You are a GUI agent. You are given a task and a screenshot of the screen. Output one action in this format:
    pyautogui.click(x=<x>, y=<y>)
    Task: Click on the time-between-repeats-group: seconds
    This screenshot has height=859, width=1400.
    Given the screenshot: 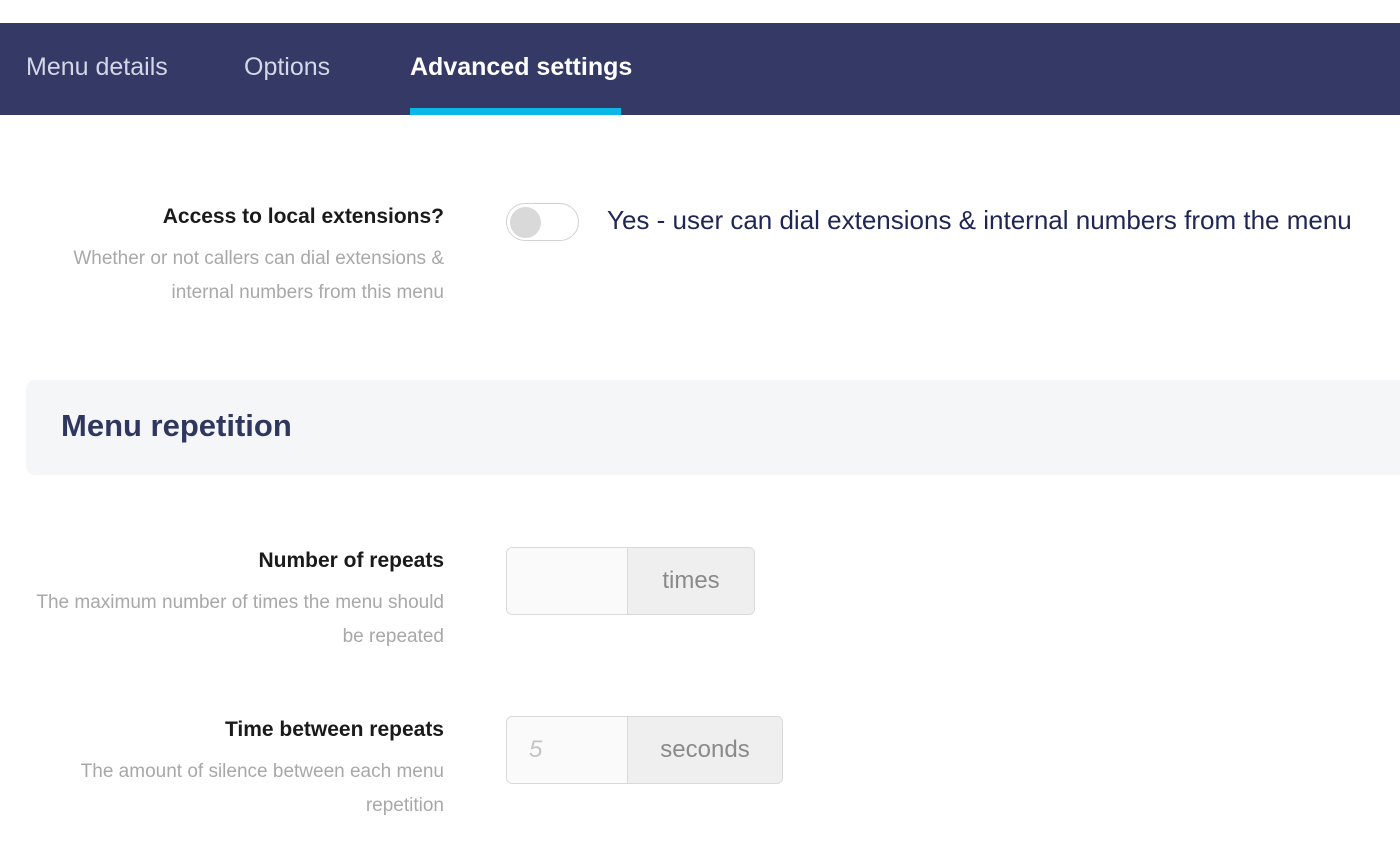 What is the action you would take?
    pyautogui.click(x=644, y=750)
    